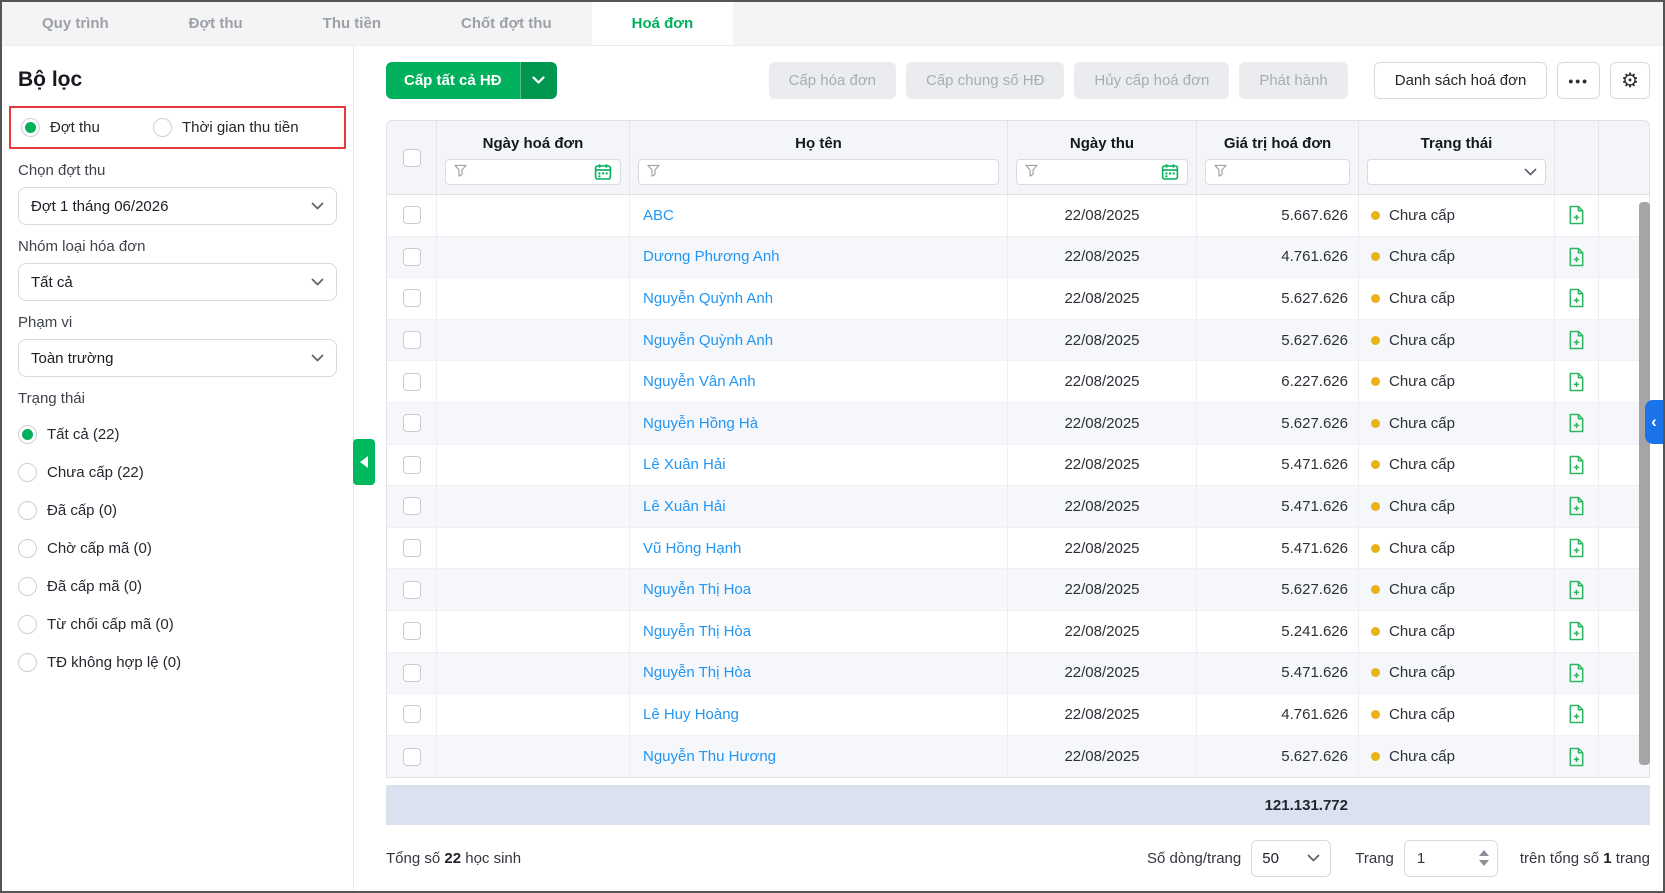  Describe the element at coordinates (1457, 589) in the screenshot. I see `status-cell: Chưa cấp` at that location.